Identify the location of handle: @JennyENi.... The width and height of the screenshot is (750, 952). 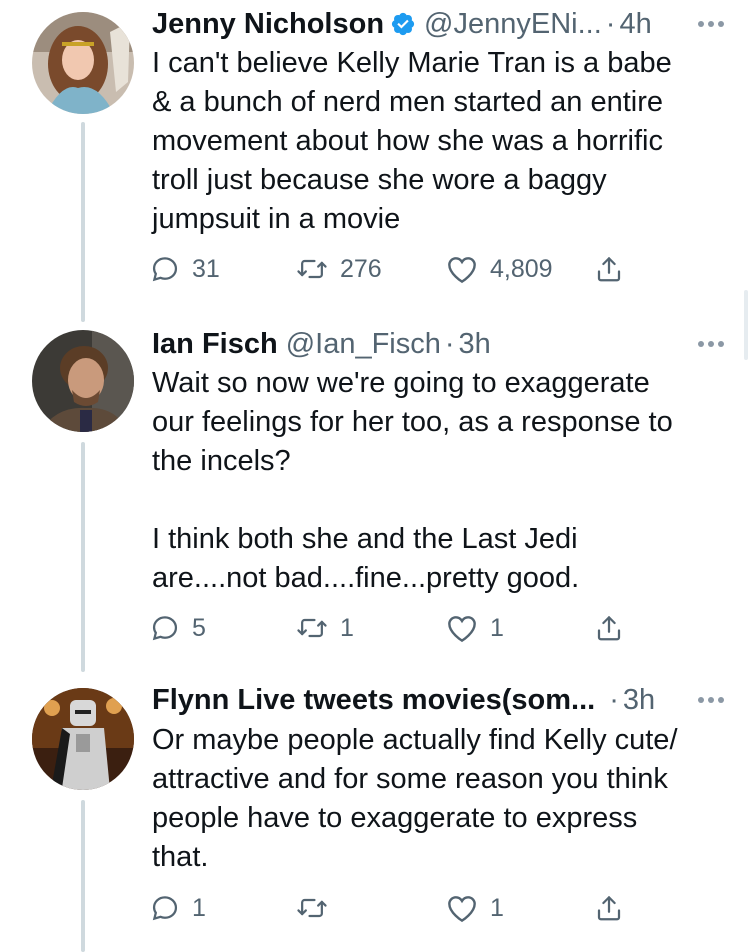
(513, 24).